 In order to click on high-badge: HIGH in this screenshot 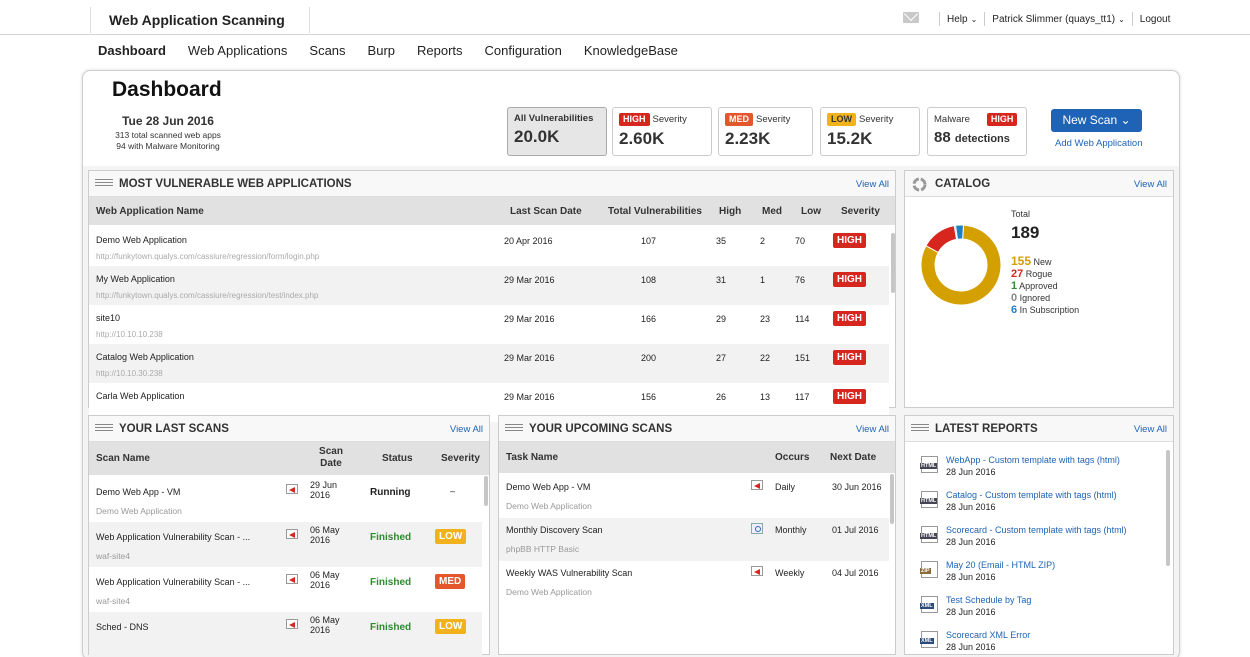, I will do `click(1002, 119)`.